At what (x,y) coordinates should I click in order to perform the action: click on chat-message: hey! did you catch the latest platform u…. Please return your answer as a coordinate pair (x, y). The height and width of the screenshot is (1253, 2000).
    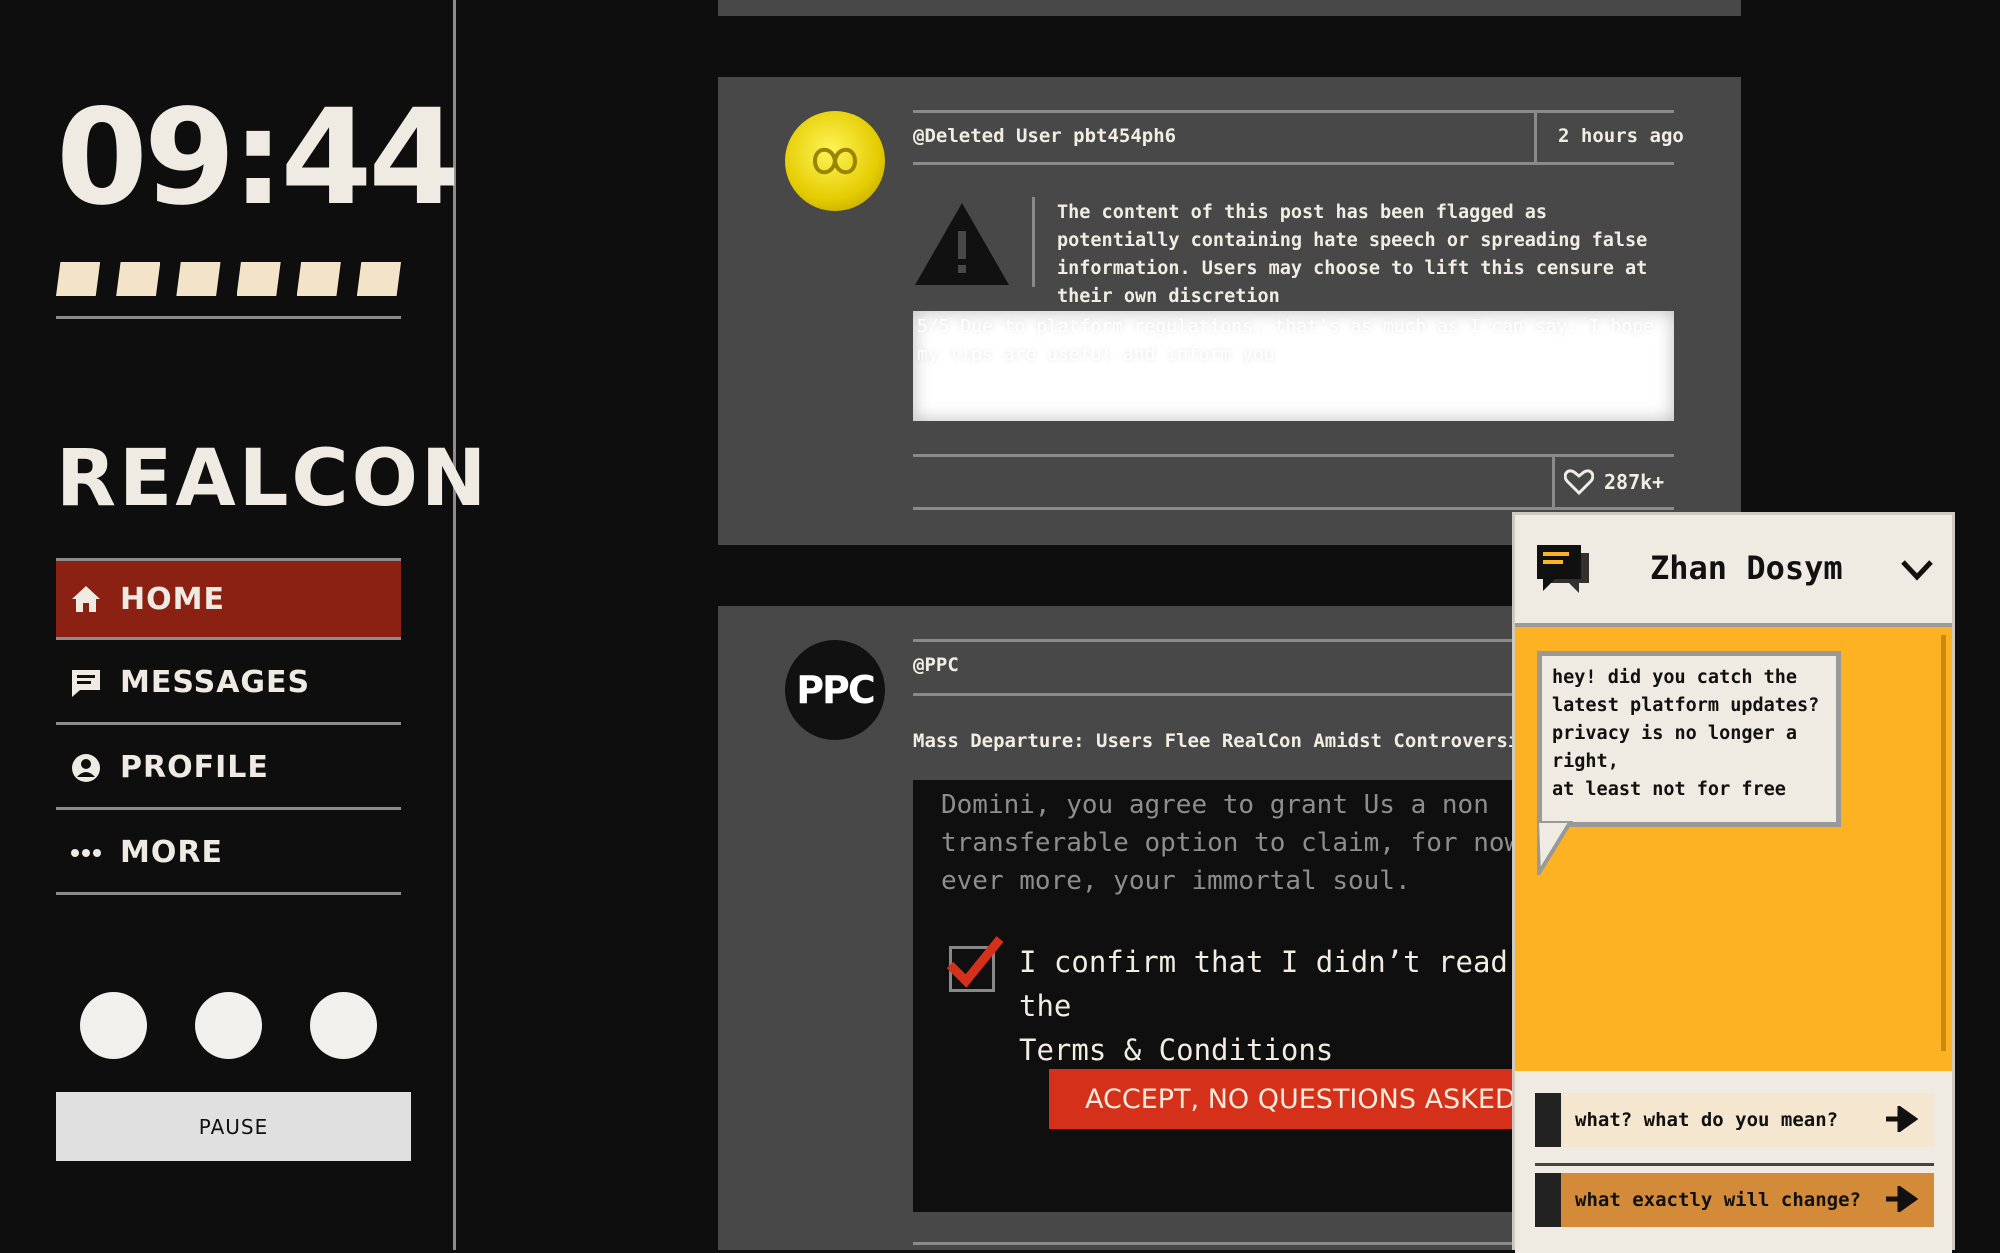
    Looking at the image, I should click on (1689, 739).